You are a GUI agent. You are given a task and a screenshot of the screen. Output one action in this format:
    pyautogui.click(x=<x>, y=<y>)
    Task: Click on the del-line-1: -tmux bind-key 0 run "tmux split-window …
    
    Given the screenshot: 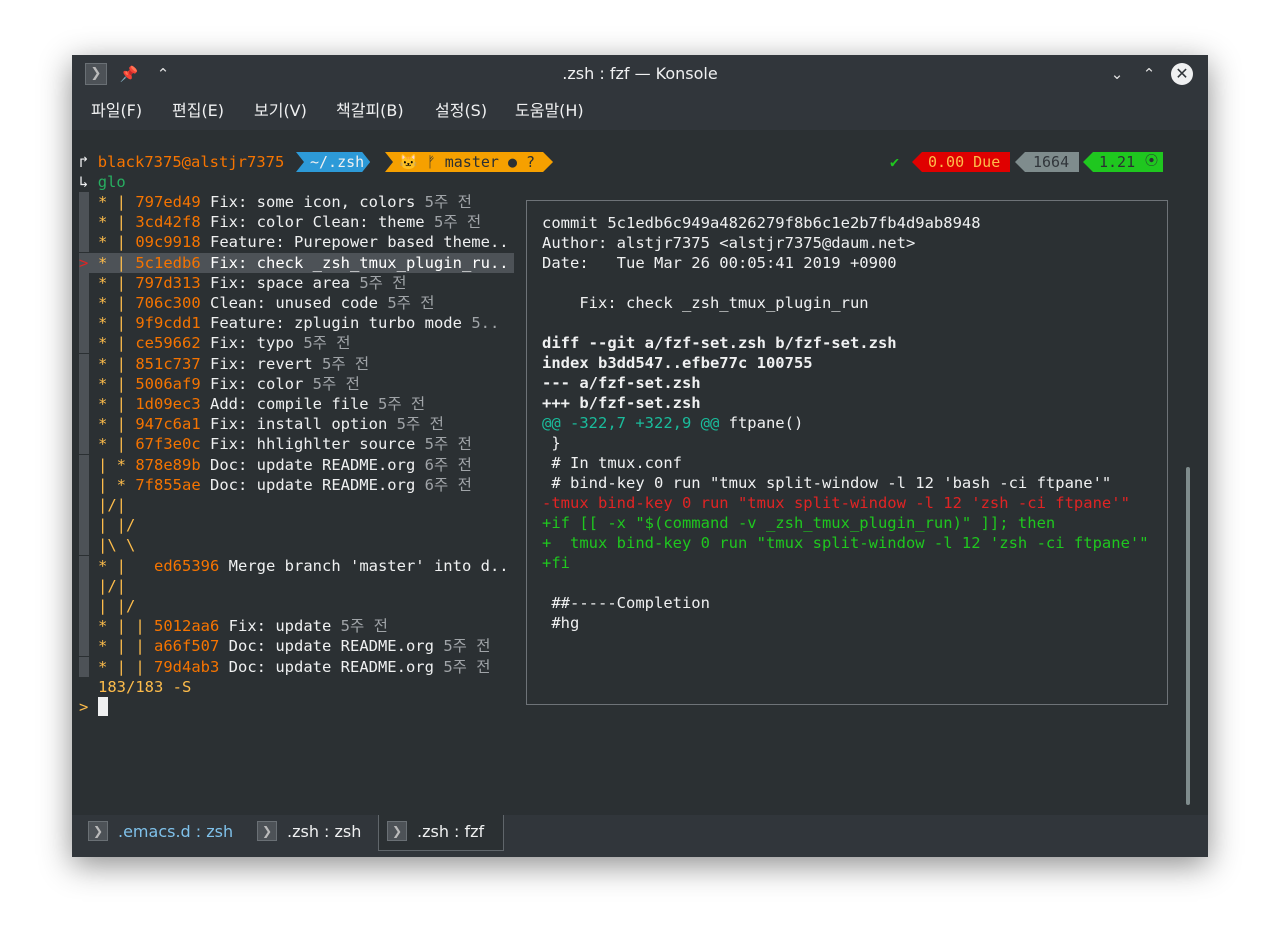 What is the action you would take?
    pyautogui.click(x=836, y=503)
    